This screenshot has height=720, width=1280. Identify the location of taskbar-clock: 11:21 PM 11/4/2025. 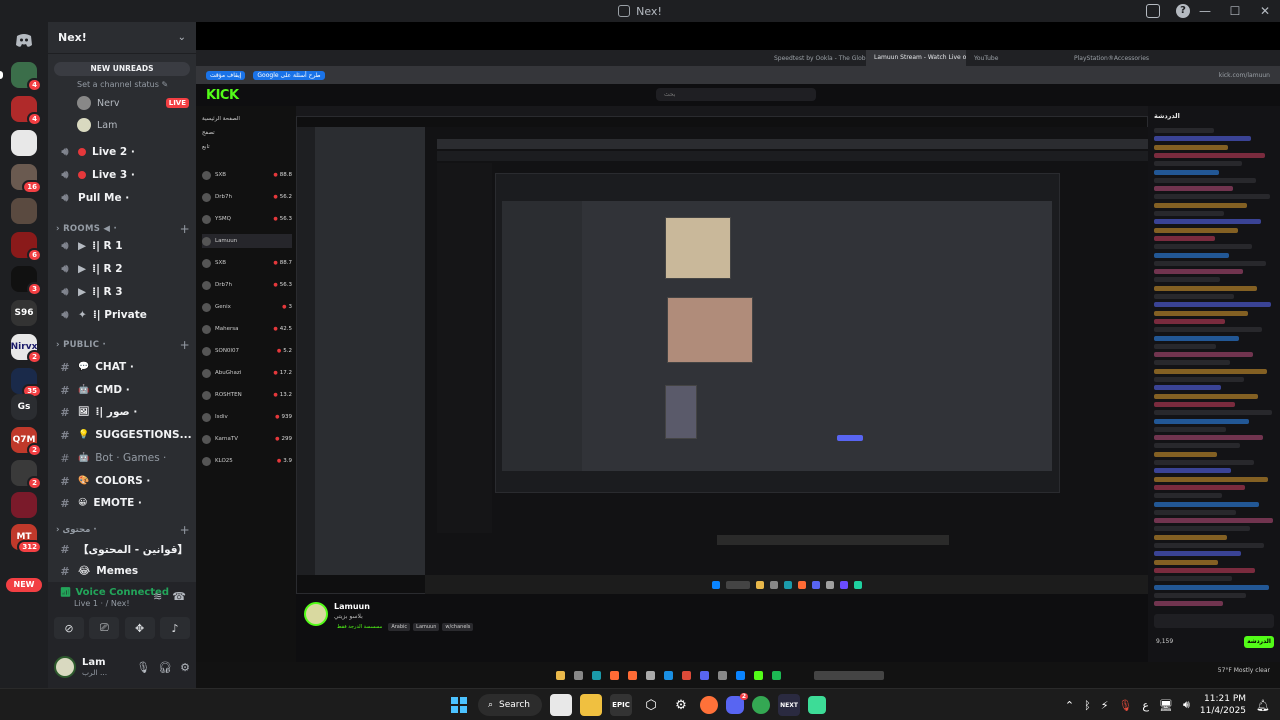
(1223, 705).